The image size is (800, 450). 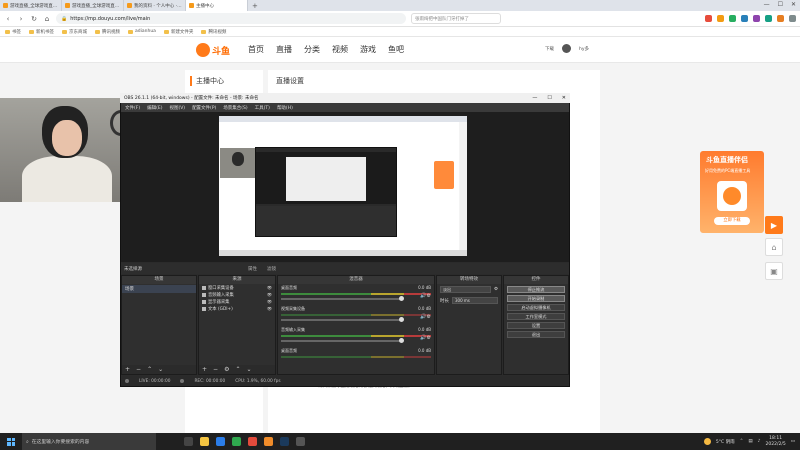 What do you see at coordinates (536, 325) in the screenshot?
I see `settings-button: 设置` at bounding box center [536, 325].